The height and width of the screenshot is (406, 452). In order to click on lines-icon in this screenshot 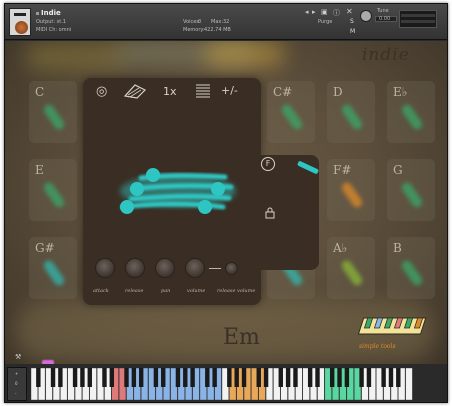, I will do `click(203, 93)`.